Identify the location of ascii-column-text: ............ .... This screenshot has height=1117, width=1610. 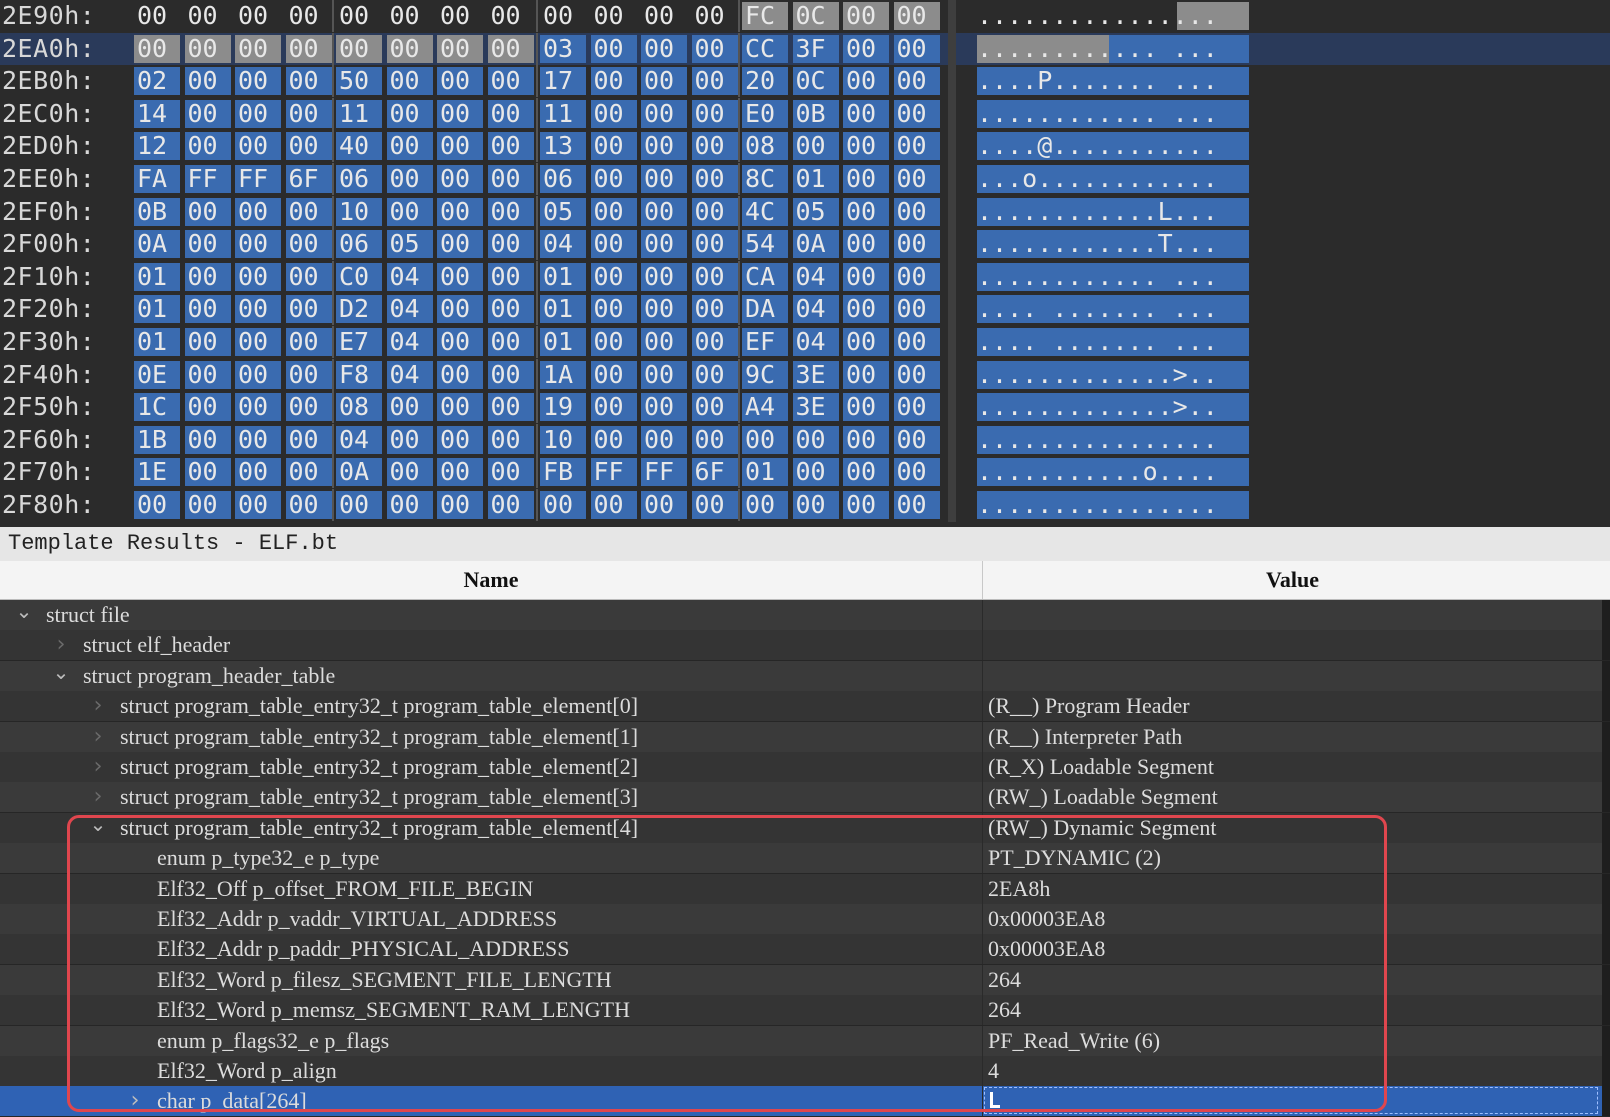
(1113, 48).